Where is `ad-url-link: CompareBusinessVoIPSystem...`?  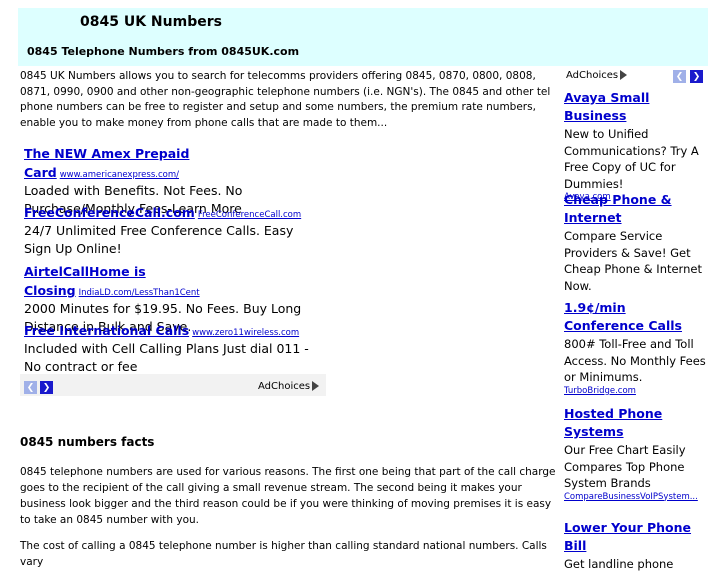
ad-url-link: CompareBusinessVoIPSystem... is located at coordinates (635, 497).